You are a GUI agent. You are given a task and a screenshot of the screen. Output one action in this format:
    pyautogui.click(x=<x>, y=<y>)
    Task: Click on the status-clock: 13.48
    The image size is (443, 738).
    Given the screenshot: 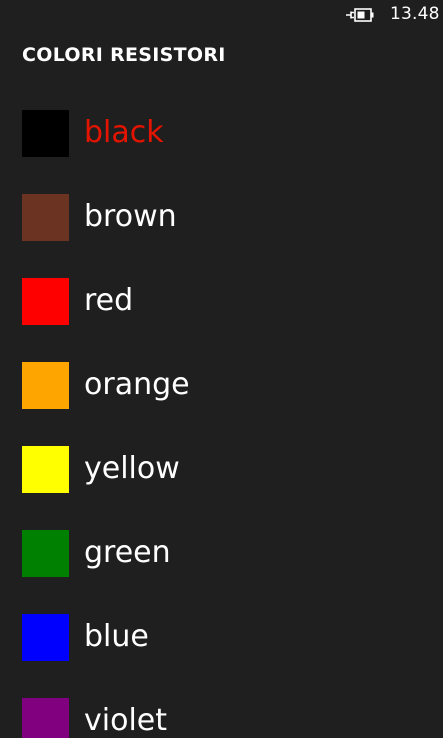 What is the action you would take?
    pyautogui.click(x=415, y=14)
    